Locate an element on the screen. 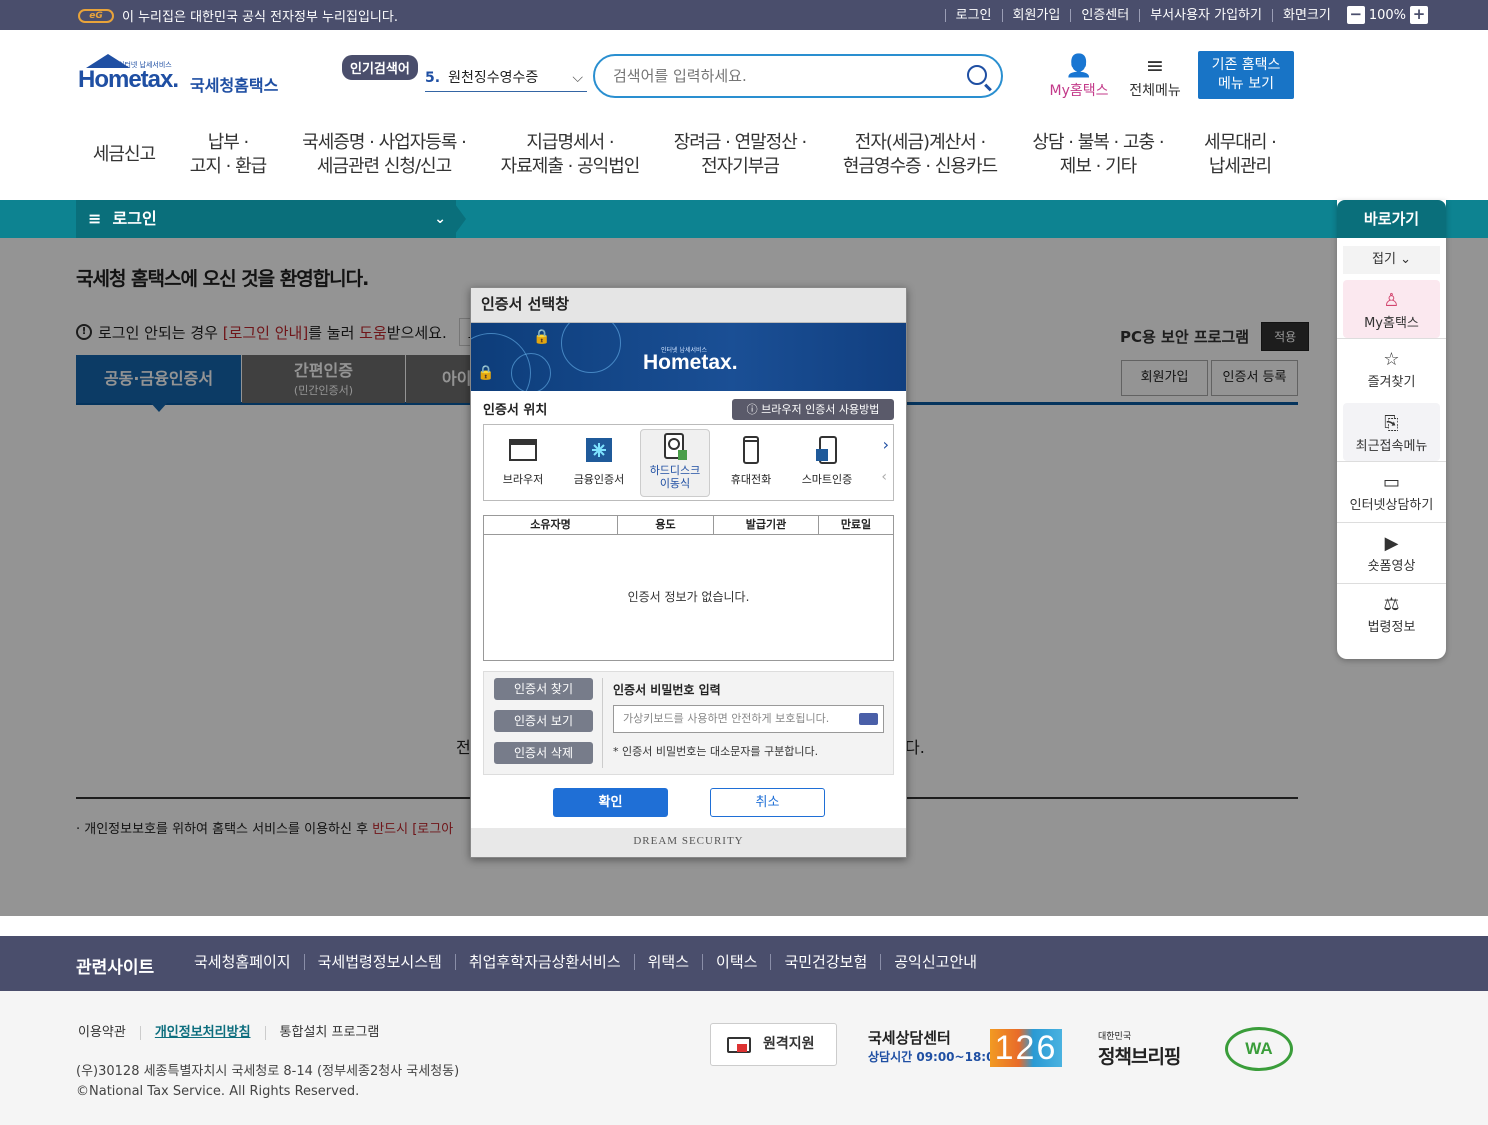  chevron-down-icon: ⌵ is located at coordinates (577, 78).